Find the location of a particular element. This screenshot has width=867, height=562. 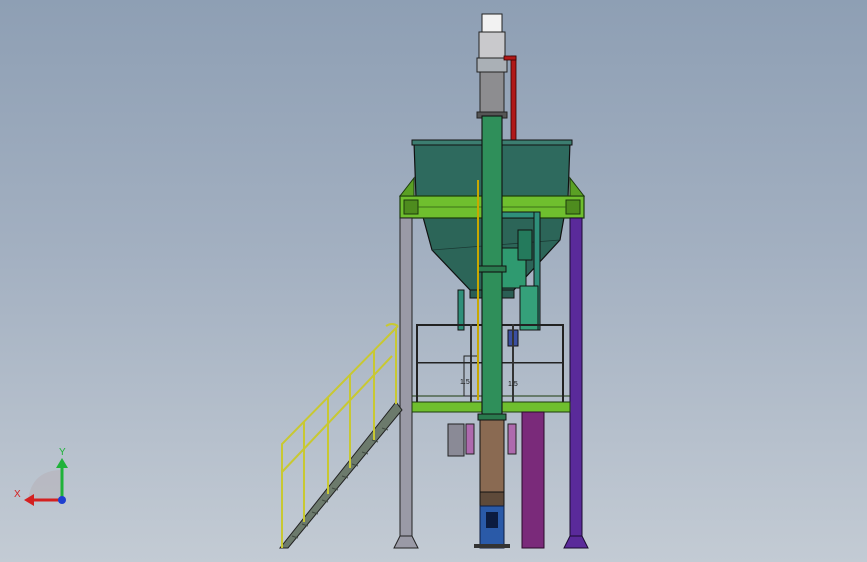

scale-text-right: 1.5 is located at coordinates (513, 384).